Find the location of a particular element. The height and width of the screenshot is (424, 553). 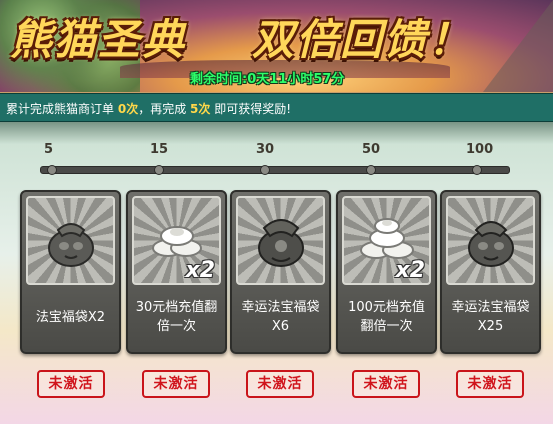

progress-track is located at coordinates (275, 170).